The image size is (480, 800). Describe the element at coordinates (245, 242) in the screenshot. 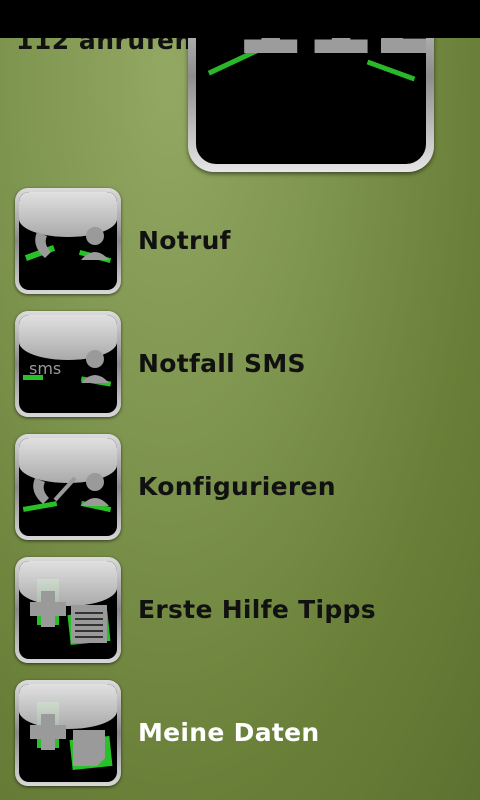

I see `menu-item-notruf: Notruf` at that location.